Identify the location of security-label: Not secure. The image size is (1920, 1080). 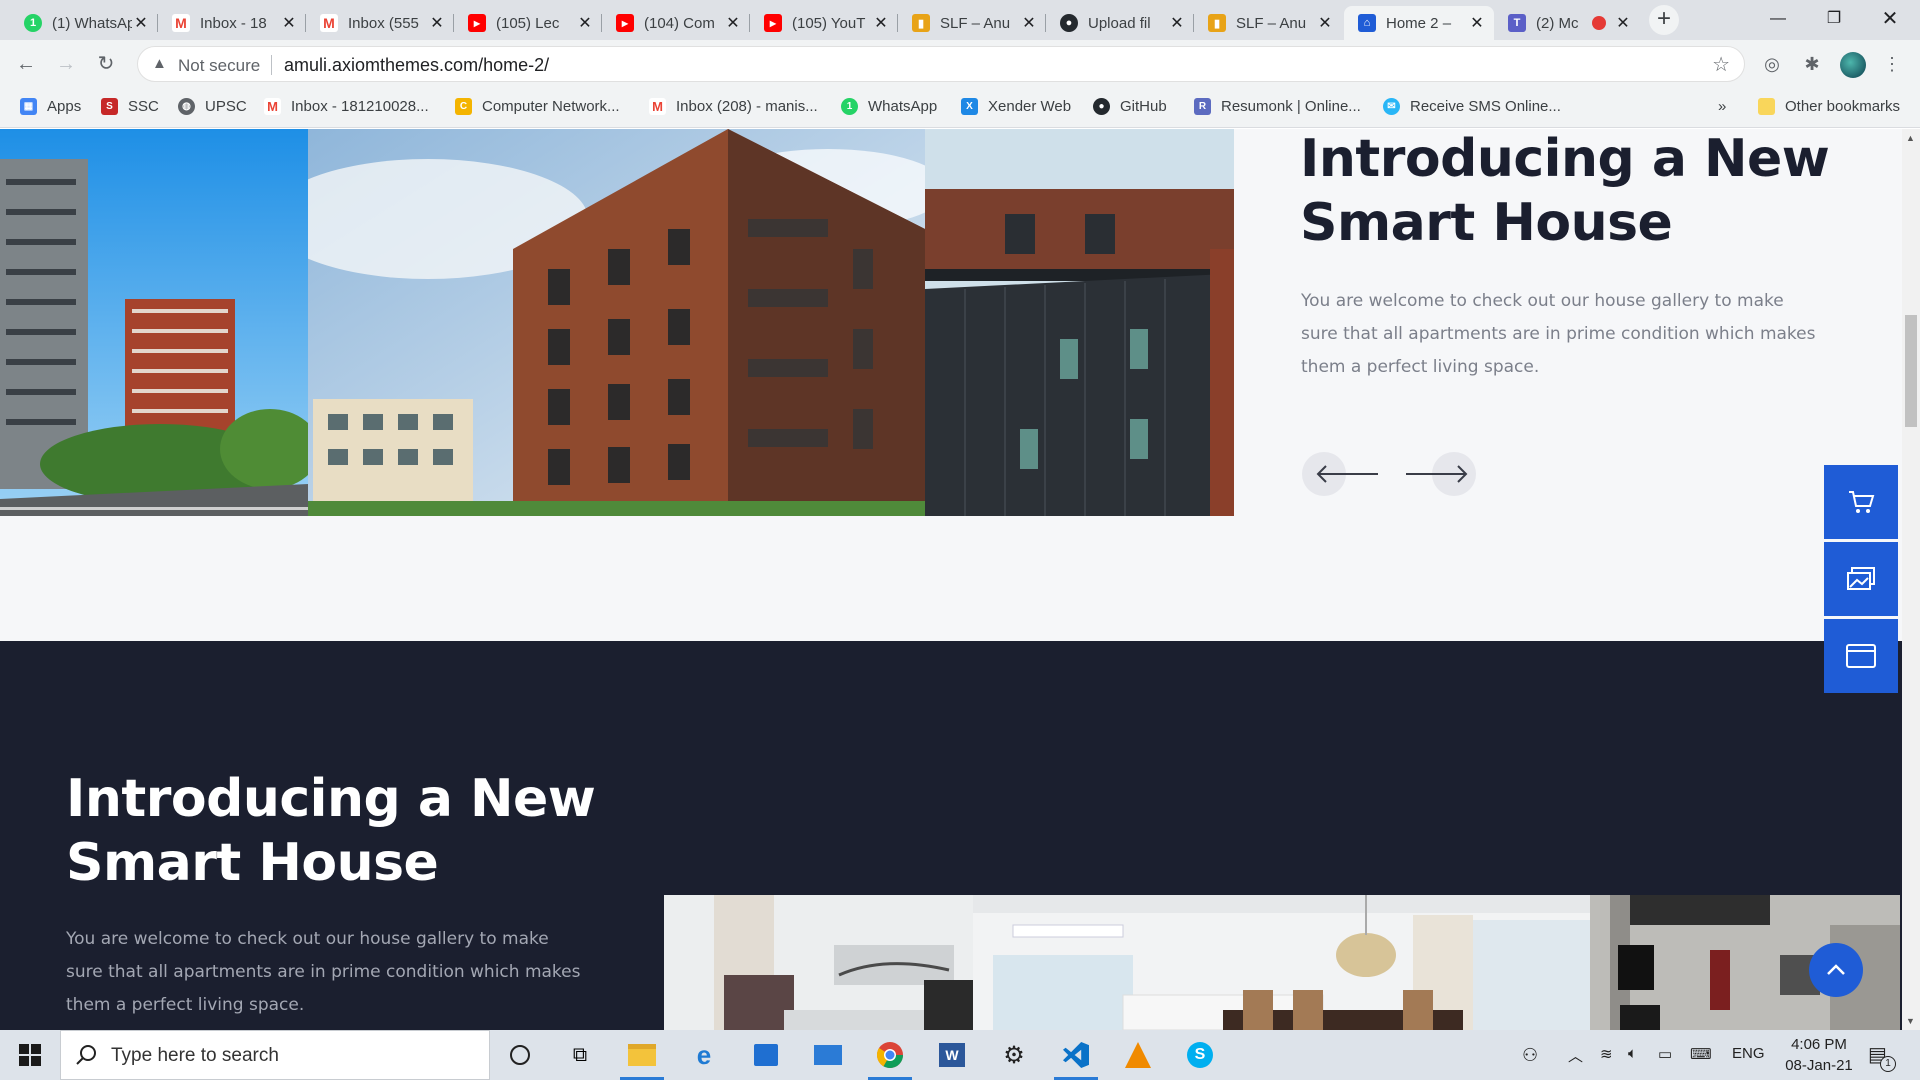
(219, 66).